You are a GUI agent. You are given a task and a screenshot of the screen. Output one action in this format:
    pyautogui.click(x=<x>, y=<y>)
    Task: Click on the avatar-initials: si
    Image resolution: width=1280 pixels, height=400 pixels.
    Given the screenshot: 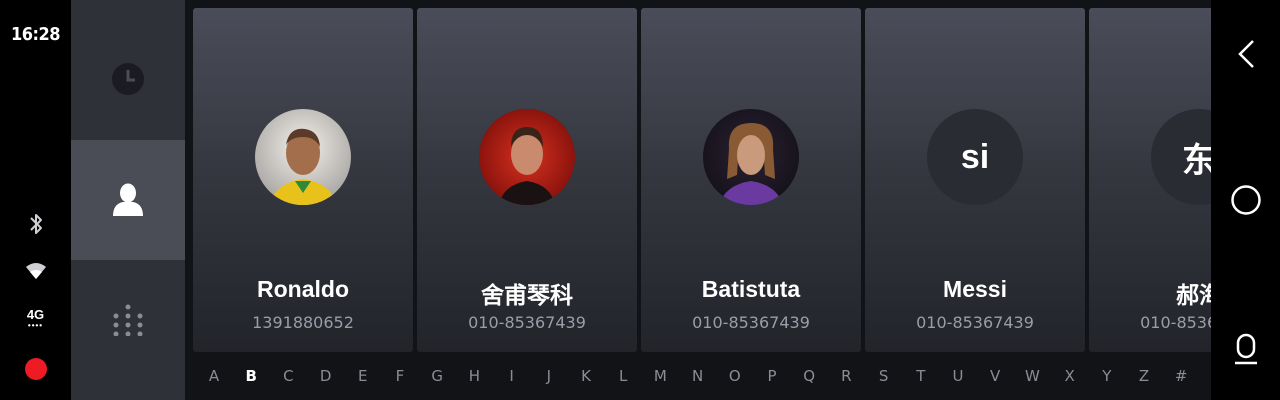 What is the action you would take?
    pyautogui.click(x=975, y=156)
    